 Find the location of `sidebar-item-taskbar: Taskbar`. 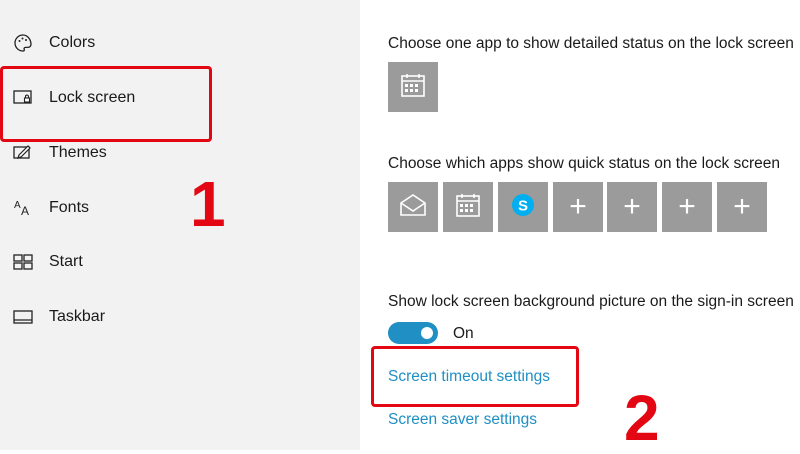

sidebar-item-taskbar: Taskbar is located at coordinates (180, 317).